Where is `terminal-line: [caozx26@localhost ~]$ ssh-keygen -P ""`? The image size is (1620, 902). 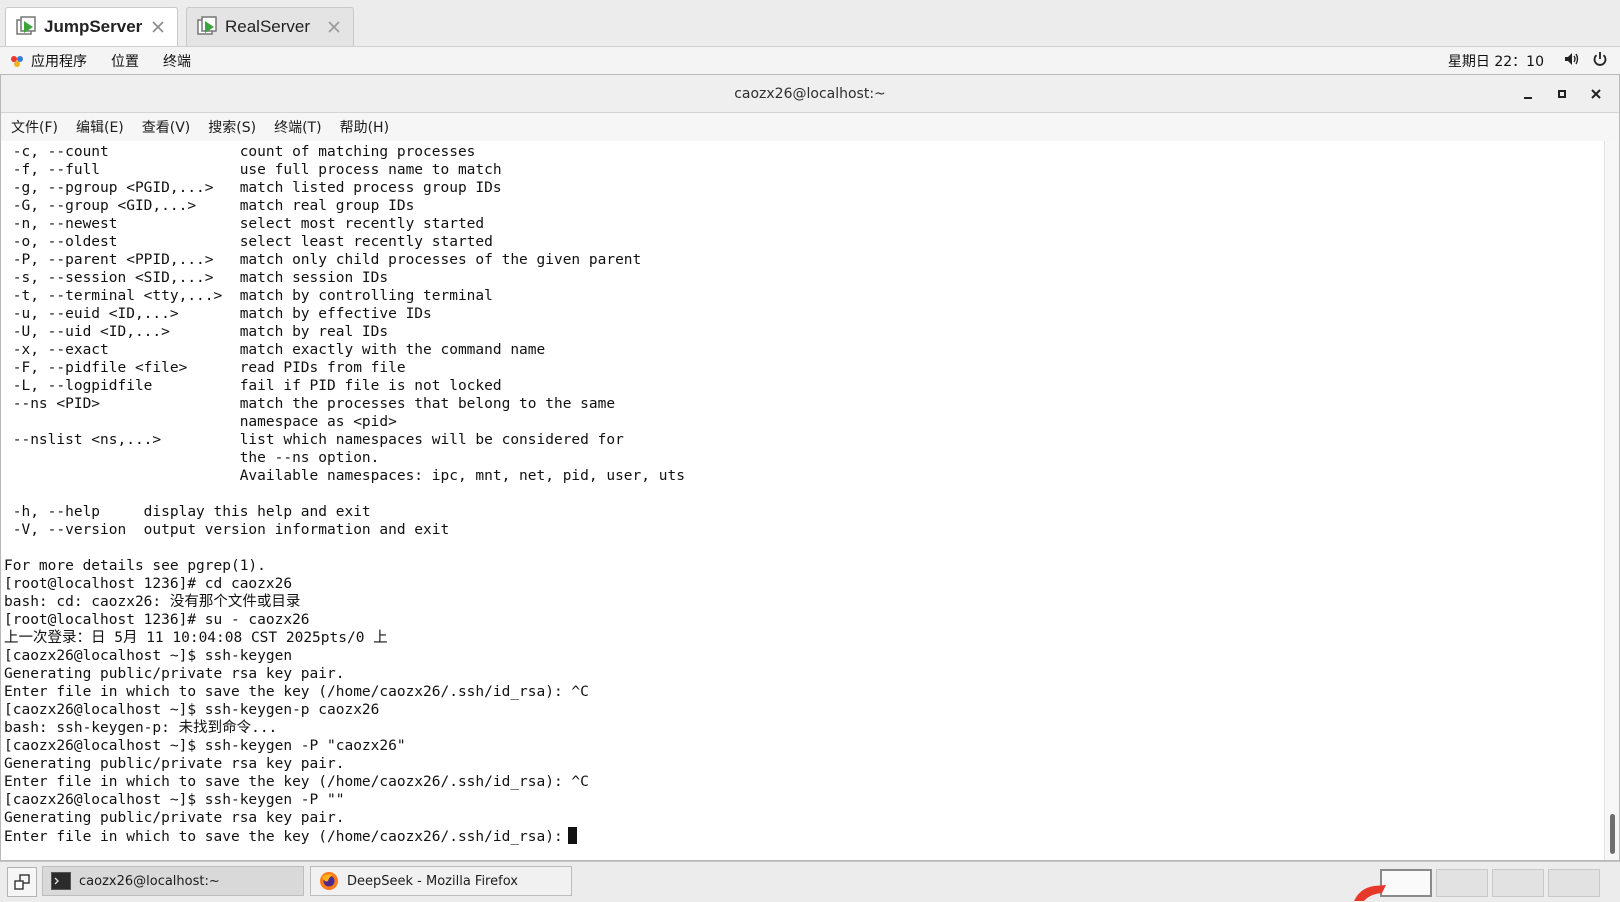
terminal-line: [caozx26@localhost ~]$ ssh-keygen -P "" is located at coordinates (174, 800).